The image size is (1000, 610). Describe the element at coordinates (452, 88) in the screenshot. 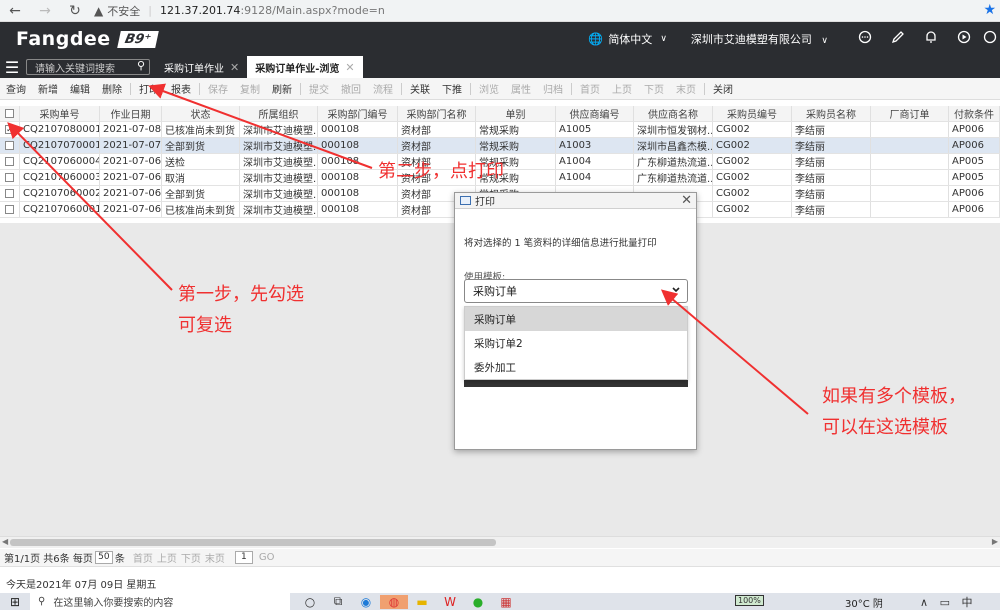

I see `toolbar-button: 下推` at that location.